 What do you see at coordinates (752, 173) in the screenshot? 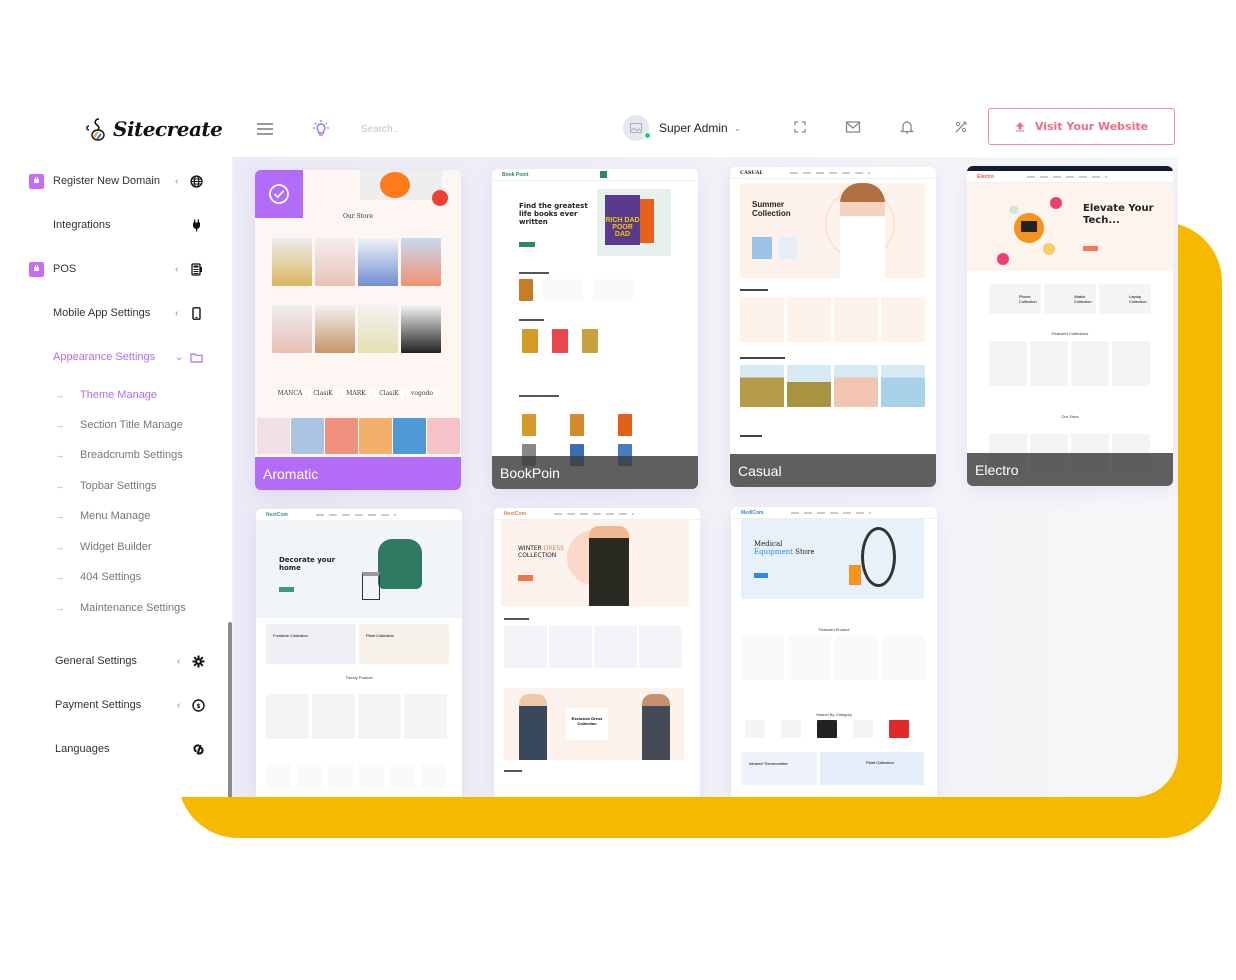
I see `preview-logo: CASUAL` at bounding box center [752, 173].